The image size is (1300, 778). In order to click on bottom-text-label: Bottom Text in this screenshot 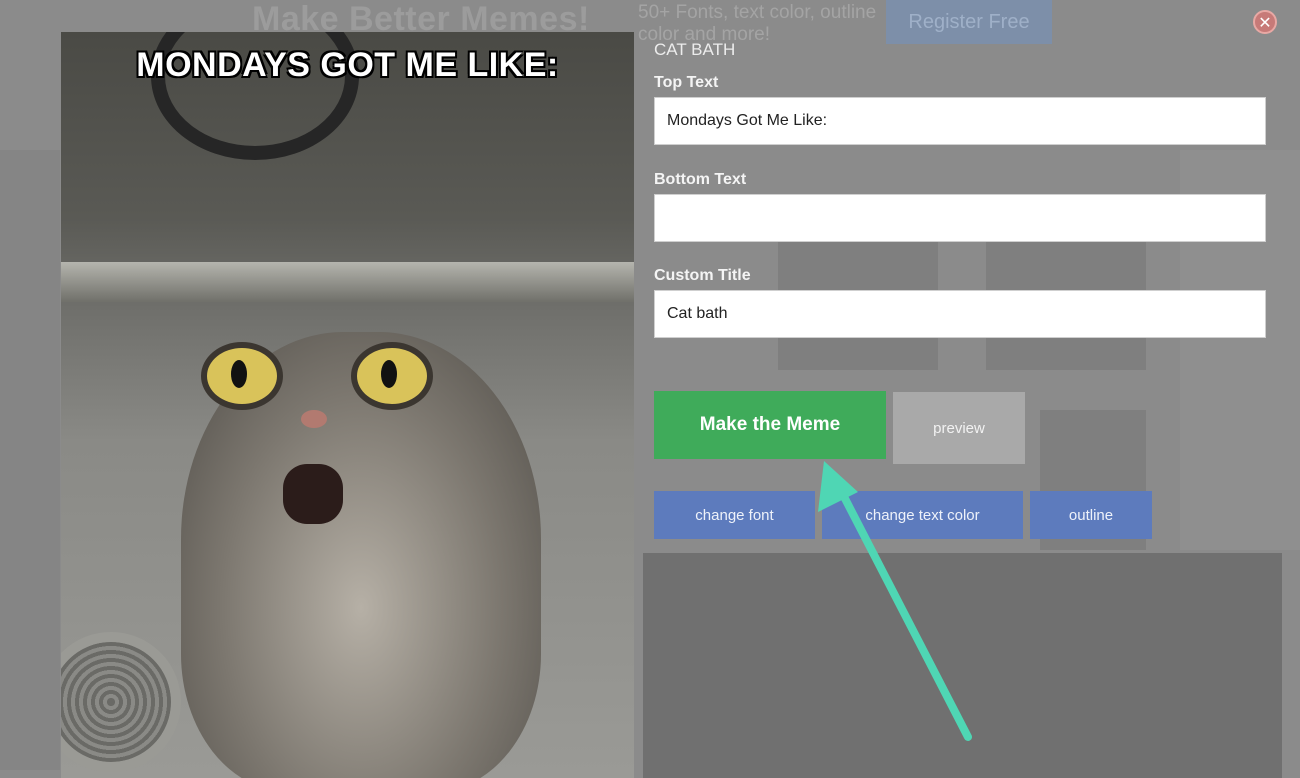, I will do `click(700, 179)`.